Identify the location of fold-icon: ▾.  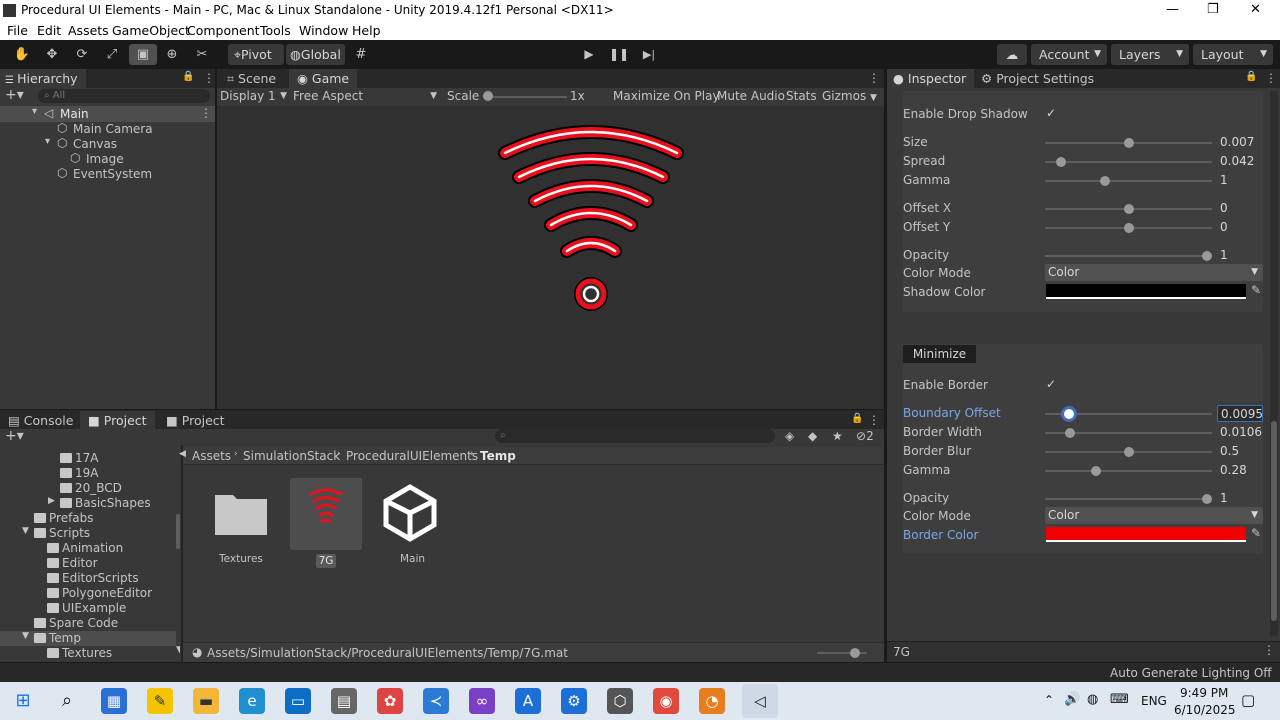
(47, 141).